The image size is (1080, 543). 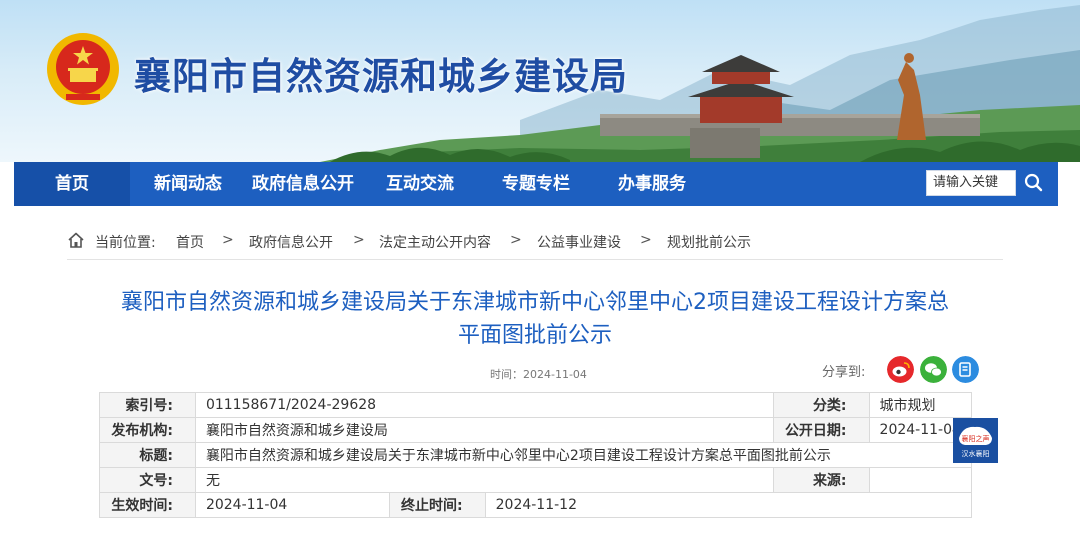 I want to click on table-row: 文号: 无 来源:, so click(x=536, y=480).